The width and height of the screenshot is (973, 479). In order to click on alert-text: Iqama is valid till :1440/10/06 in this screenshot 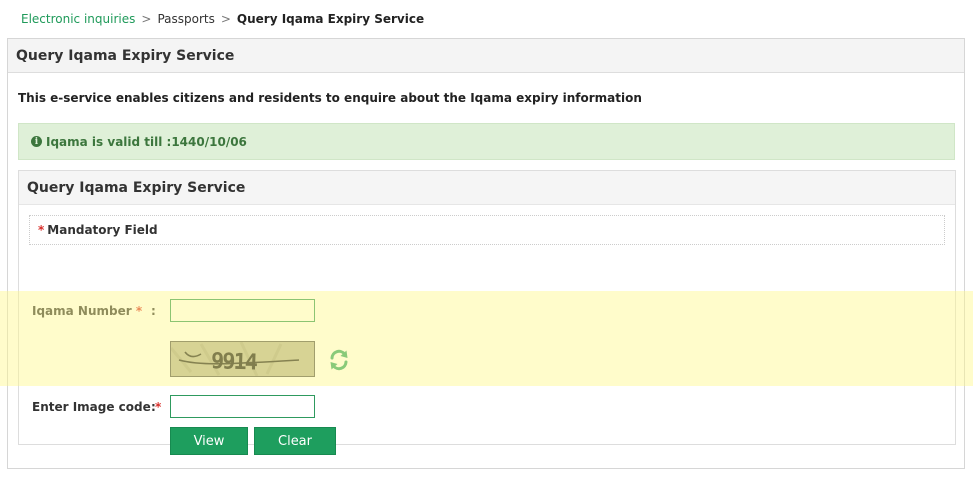, I will do `click(146, 141)`.